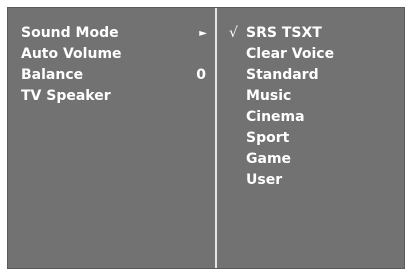  Describe the element at coordinates (66, 96) in the screenshot. I see `menu-item-label: TV Speaker` at that location.